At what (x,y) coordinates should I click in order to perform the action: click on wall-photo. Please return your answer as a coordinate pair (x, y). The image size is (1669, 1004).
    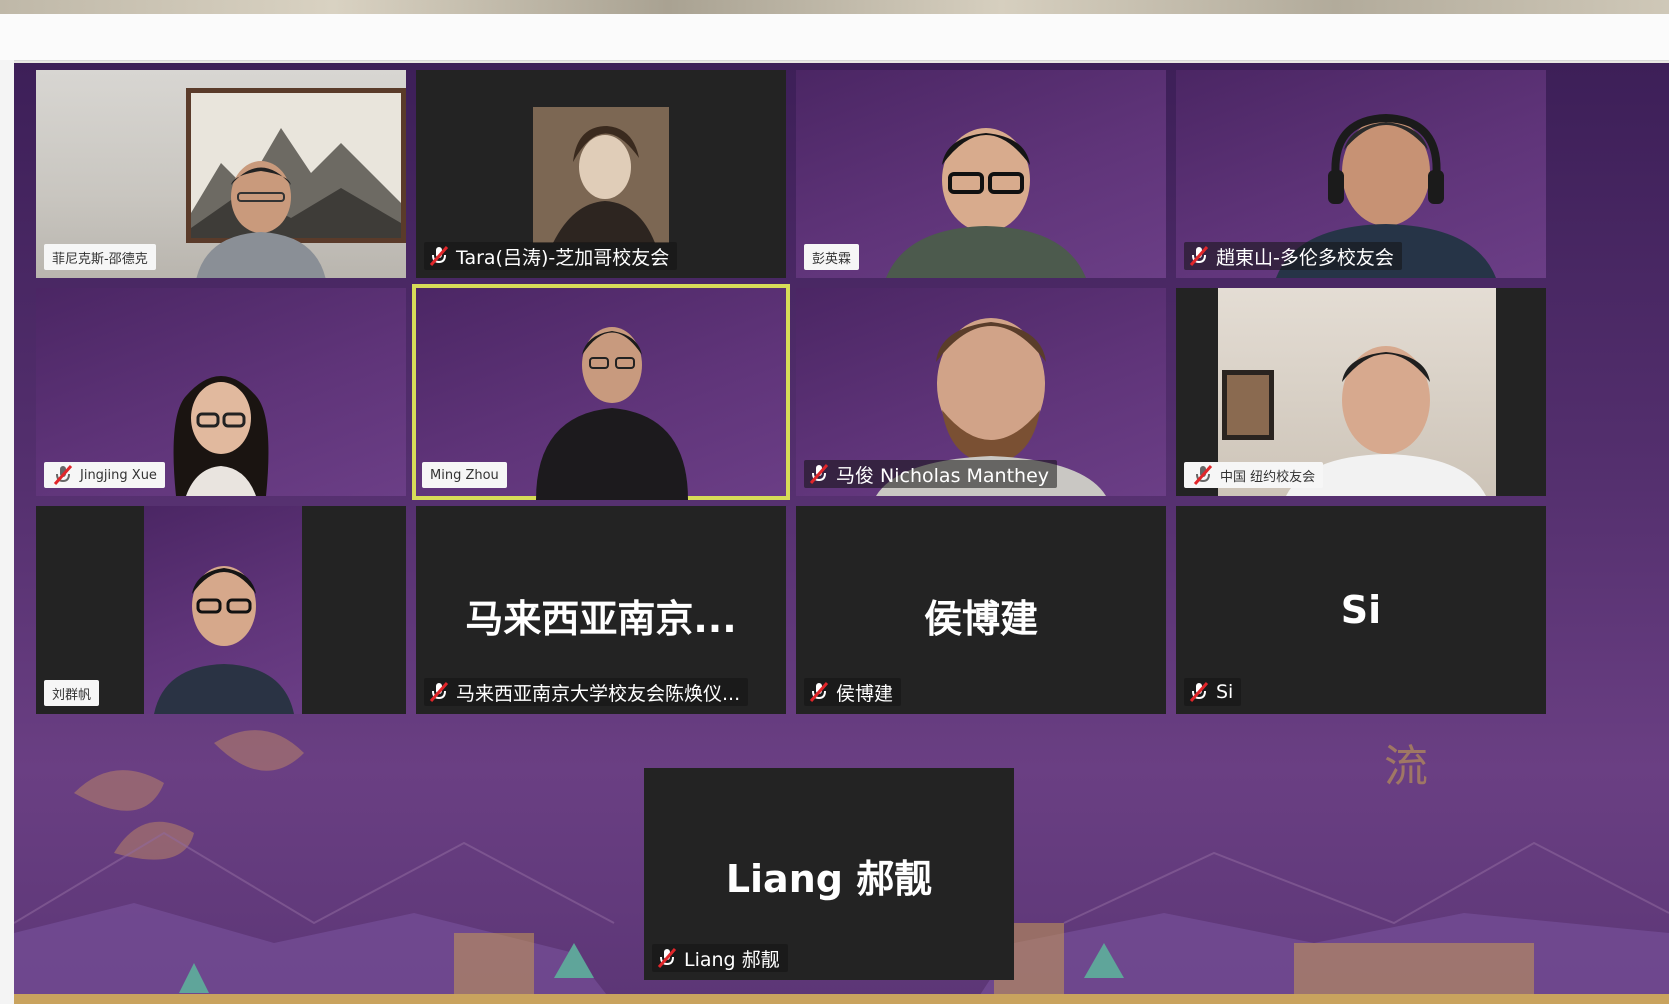
    Looking at the image, I should click on (1248, 405).